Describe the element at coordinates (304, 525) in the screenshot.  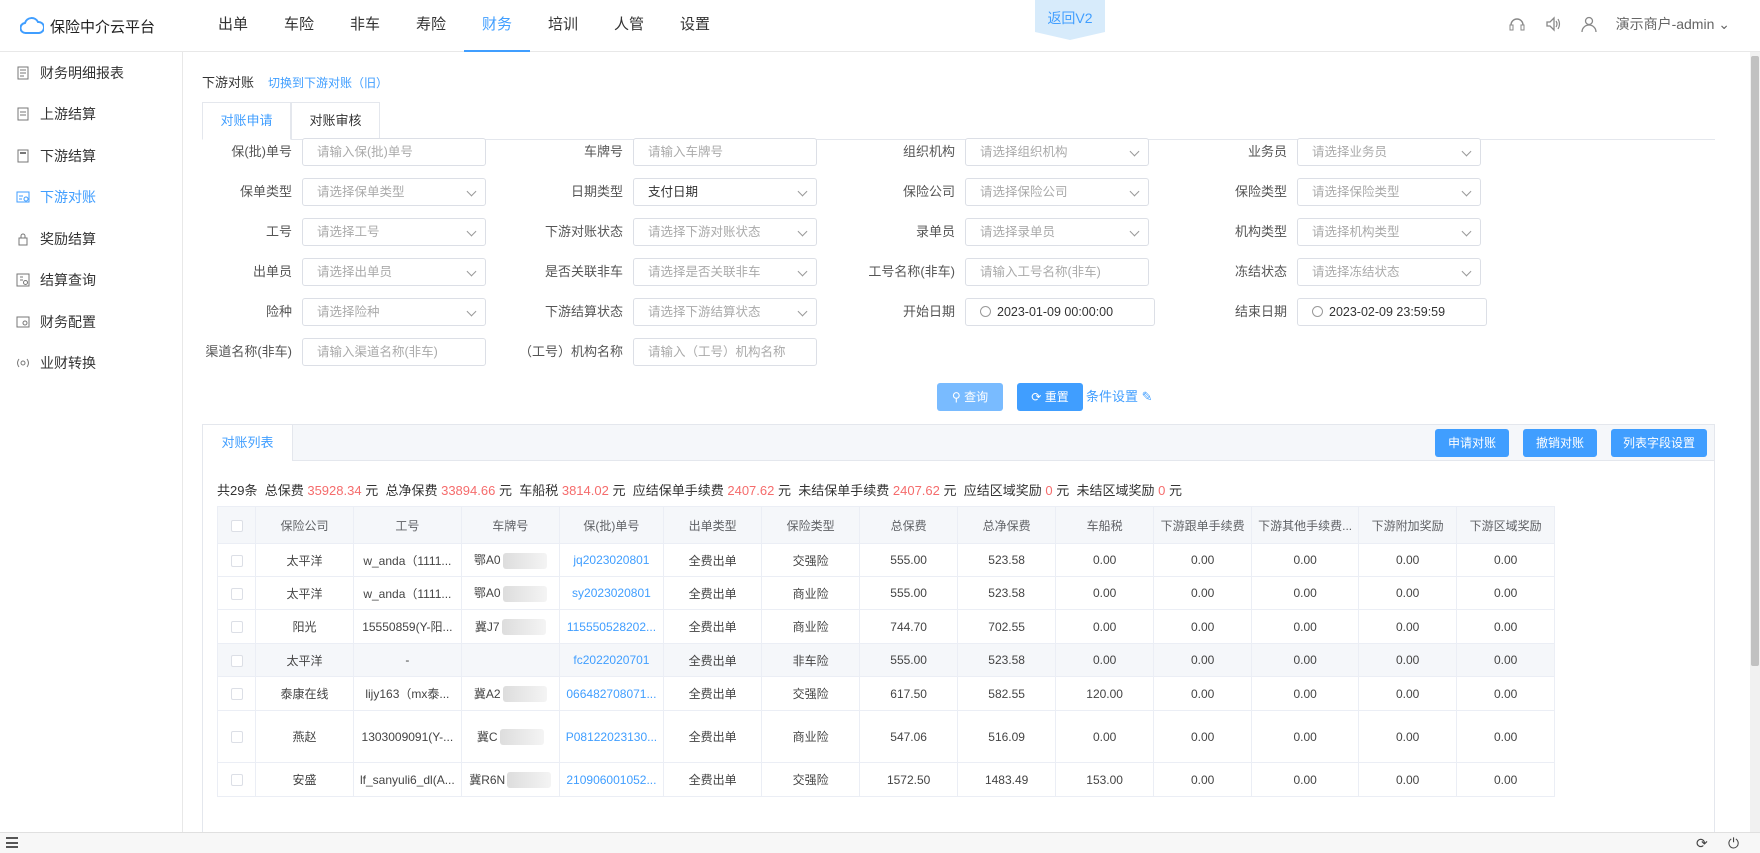
I see `column-header: 保险公司` at that location.